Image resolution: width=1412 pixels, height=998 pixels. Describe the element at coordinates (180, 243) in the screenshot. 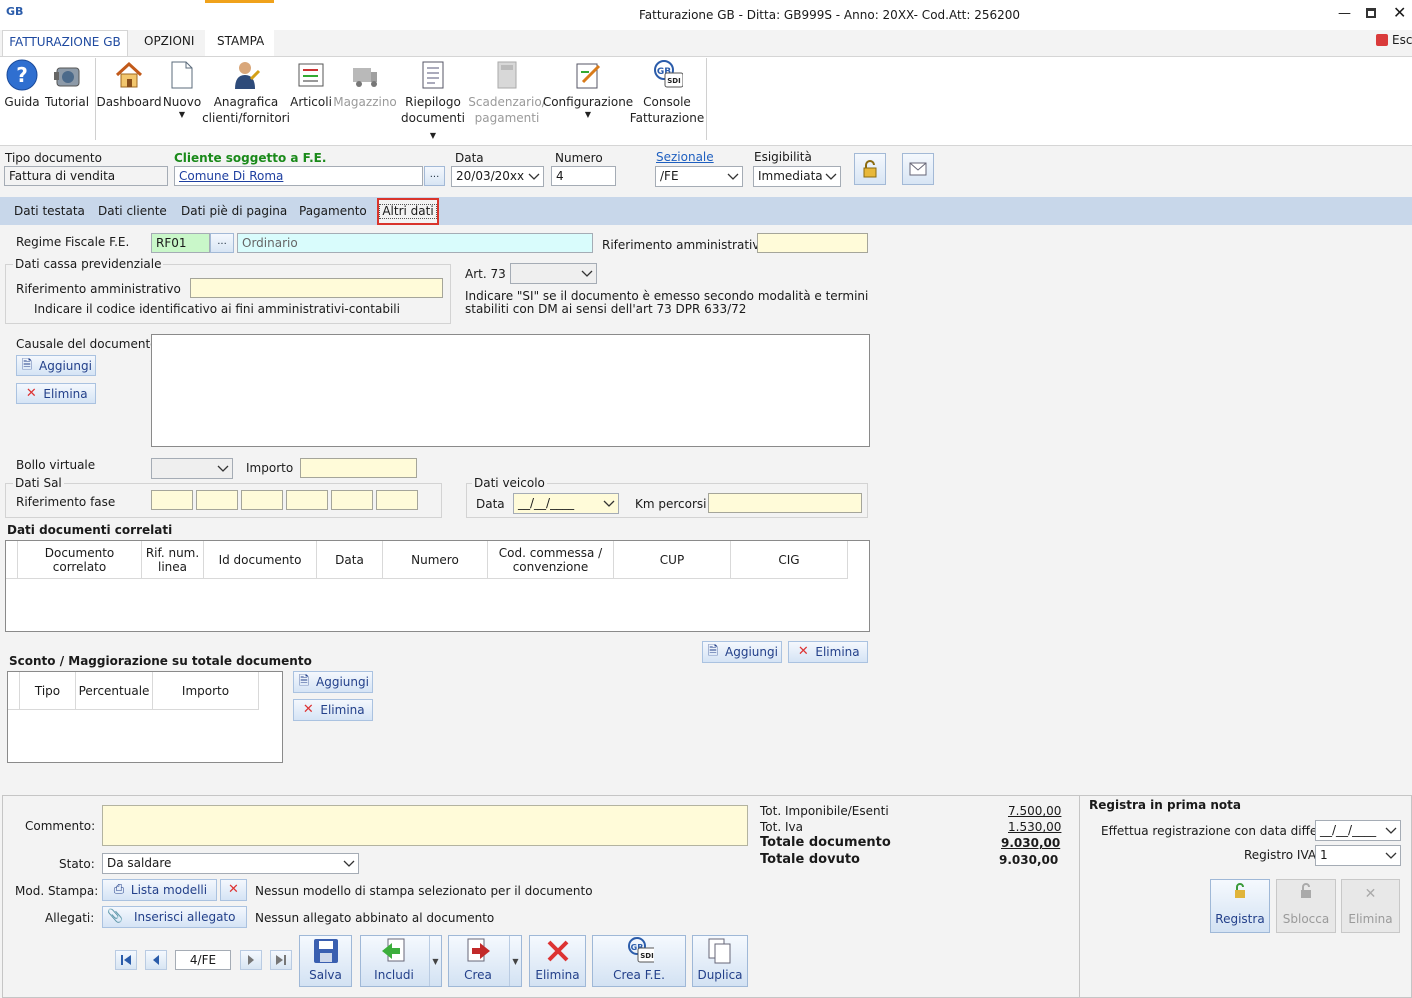

I see `regime-code-field: RF01` at that location.